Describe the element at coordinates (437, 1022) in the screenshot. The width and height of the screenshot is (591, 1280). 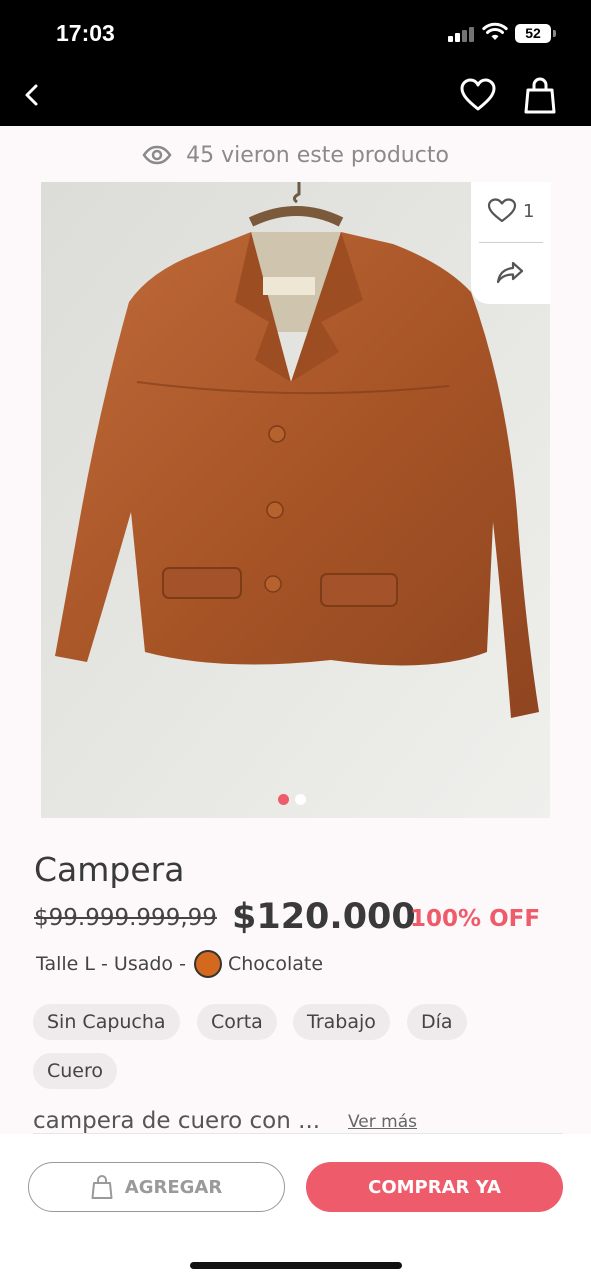
I see `tag-dia: Día` at that location.